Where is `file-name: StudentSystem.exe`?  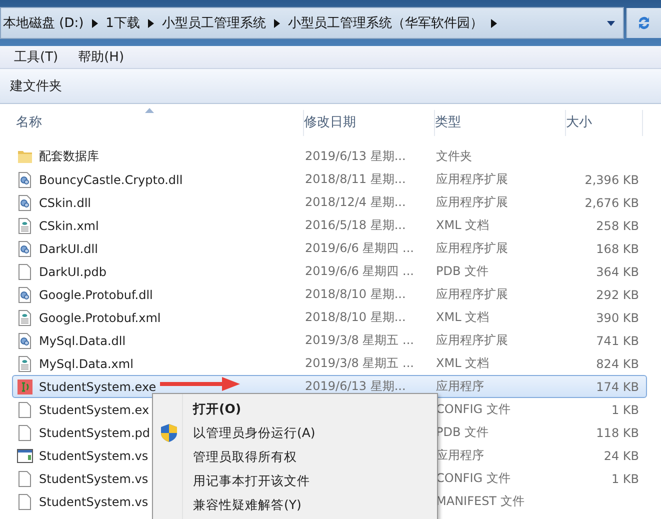 file-name: StudentSystem.exe is located at coordinates (86, 386).